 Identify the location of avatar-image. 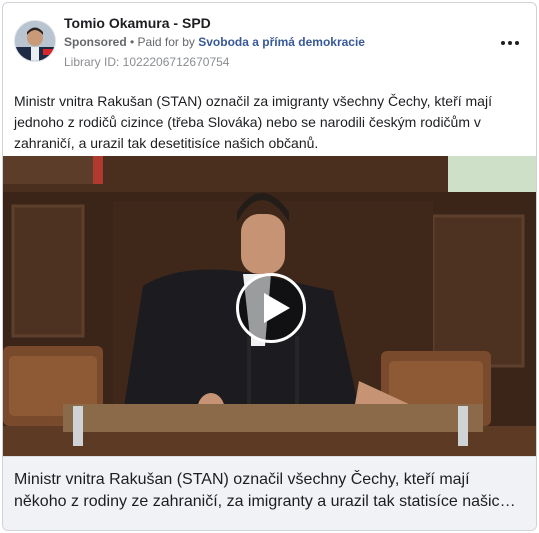
(35, 41).